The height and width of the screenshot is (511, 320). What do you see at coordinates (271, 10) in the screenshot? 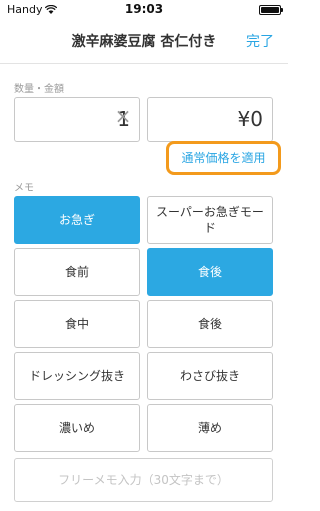
I see `battery-icon` at bounding box center [271, 10].